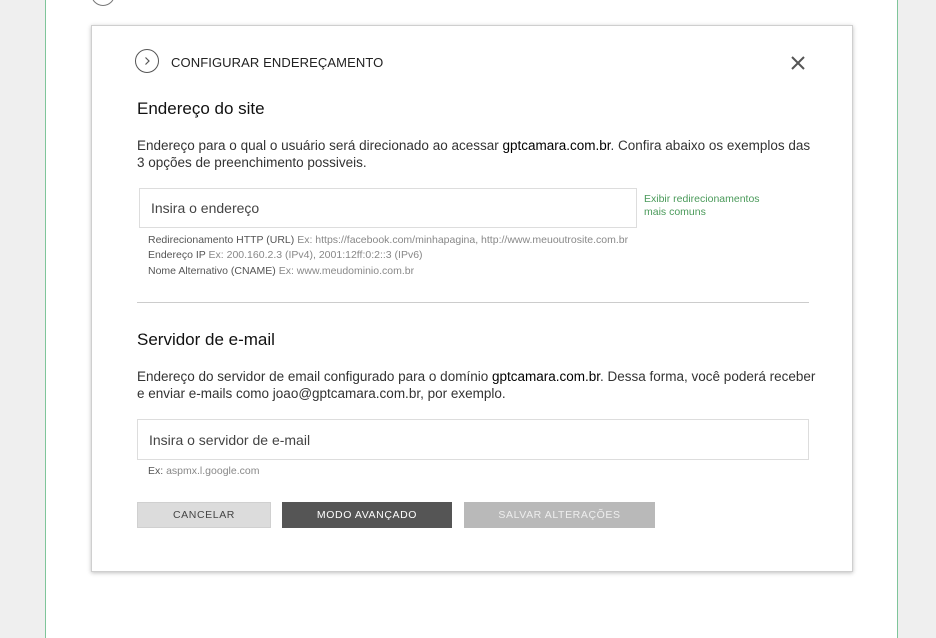 The image size is (936, 638). Describe the element at coordinates (212, 271) in the screenshot. I see `hint-label: Nome Alternativo (CNAME)` at that location.